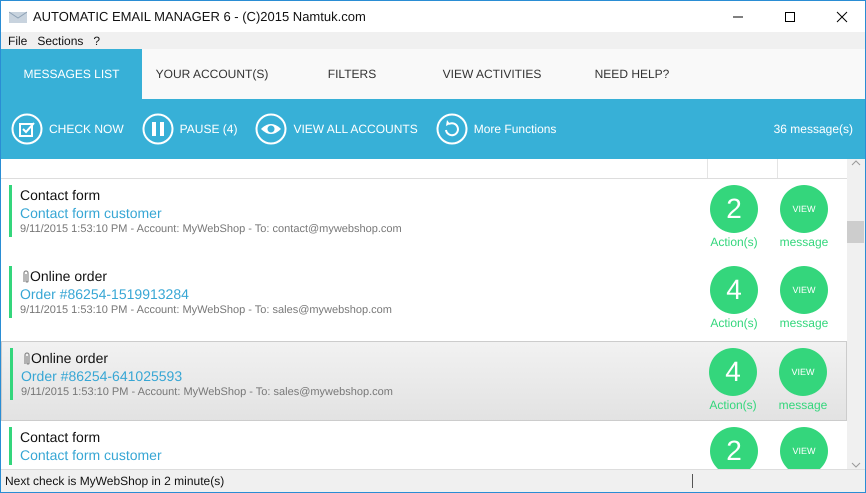 Image resolution: width=866 pixels, height=493 pixels. I want to click on pause-icon, so click(158, 129).